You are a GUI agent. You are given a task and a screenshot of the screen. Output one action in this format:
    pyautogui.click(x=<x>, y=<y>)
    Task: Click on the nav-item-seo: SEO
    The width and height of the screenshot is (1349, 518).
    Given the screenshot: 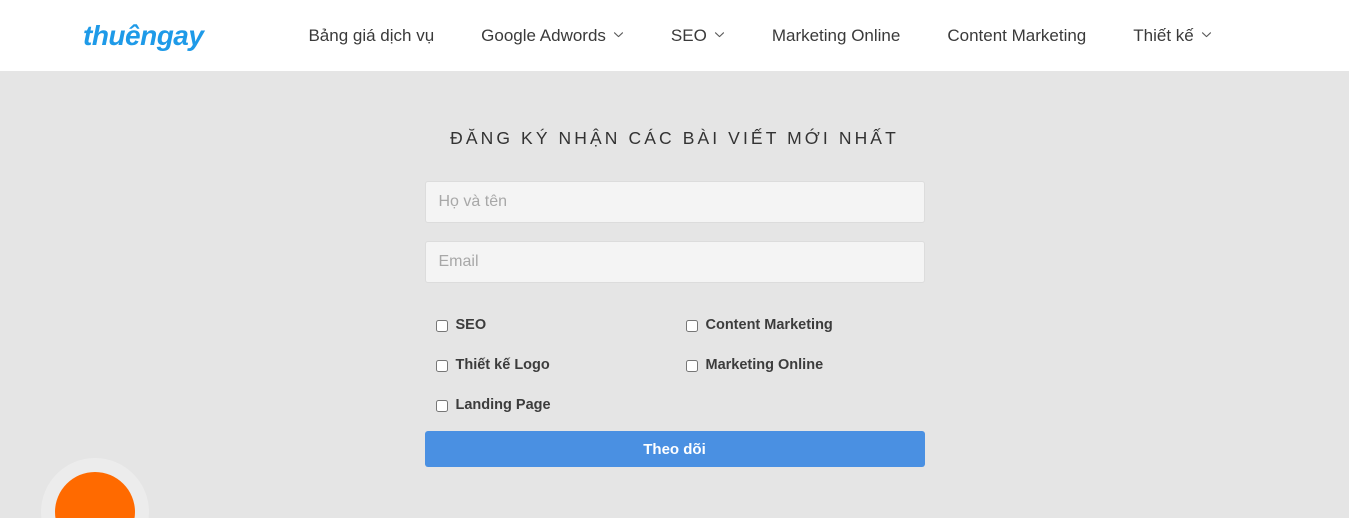 What is the action you would take?
    pyautogui.click(x=698, y=36)
    